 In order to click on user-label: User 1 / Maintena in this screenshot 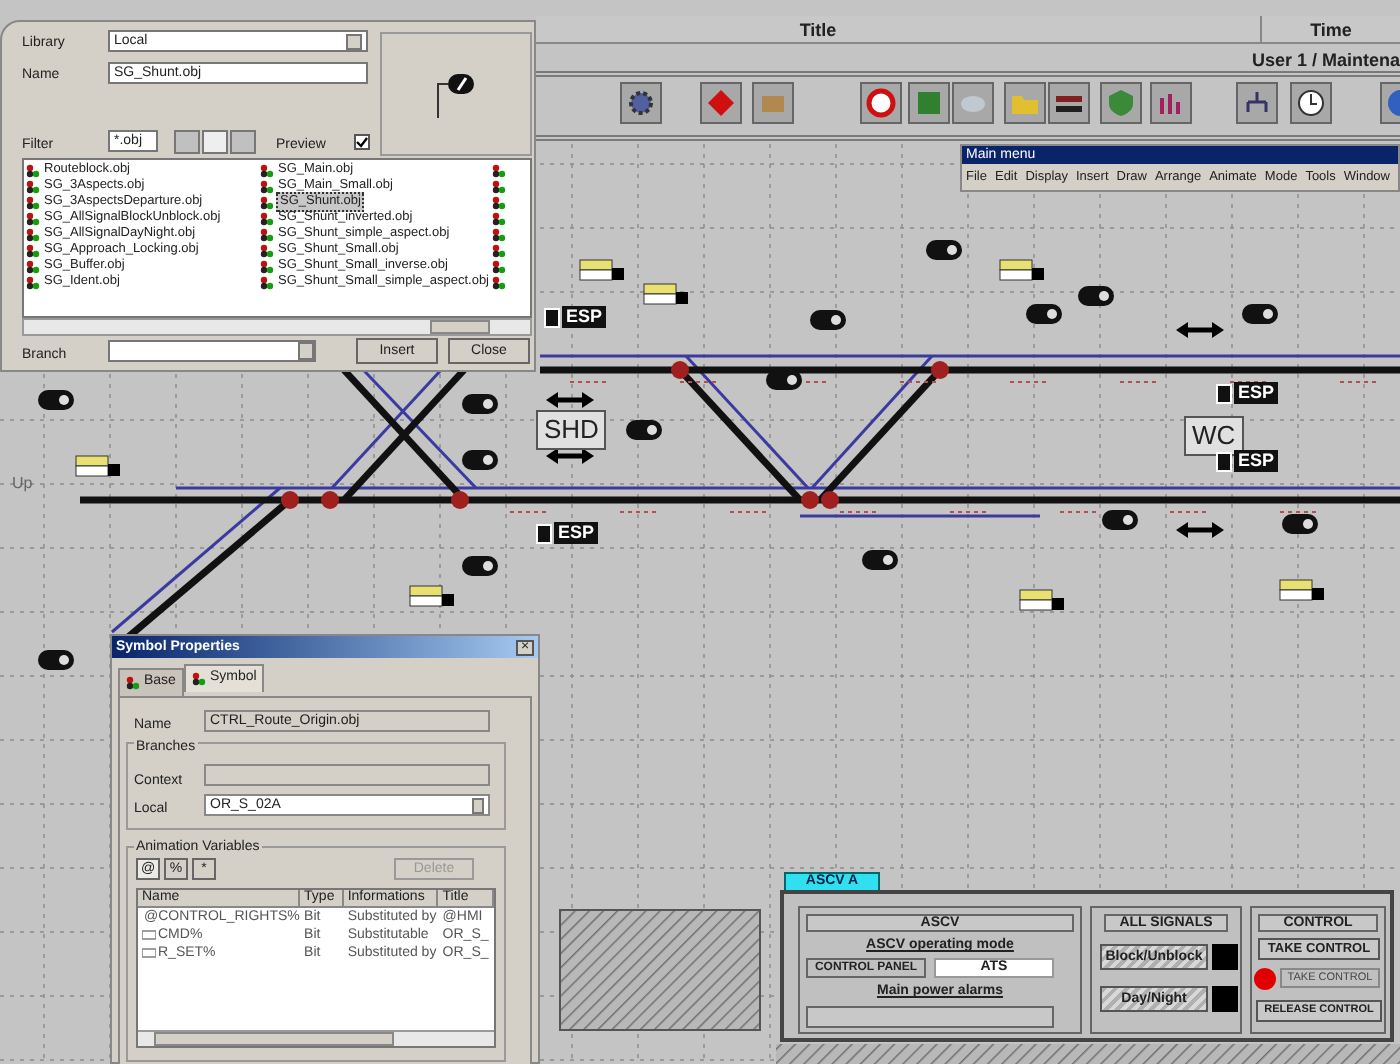, I will do `click(1325, 60)`.